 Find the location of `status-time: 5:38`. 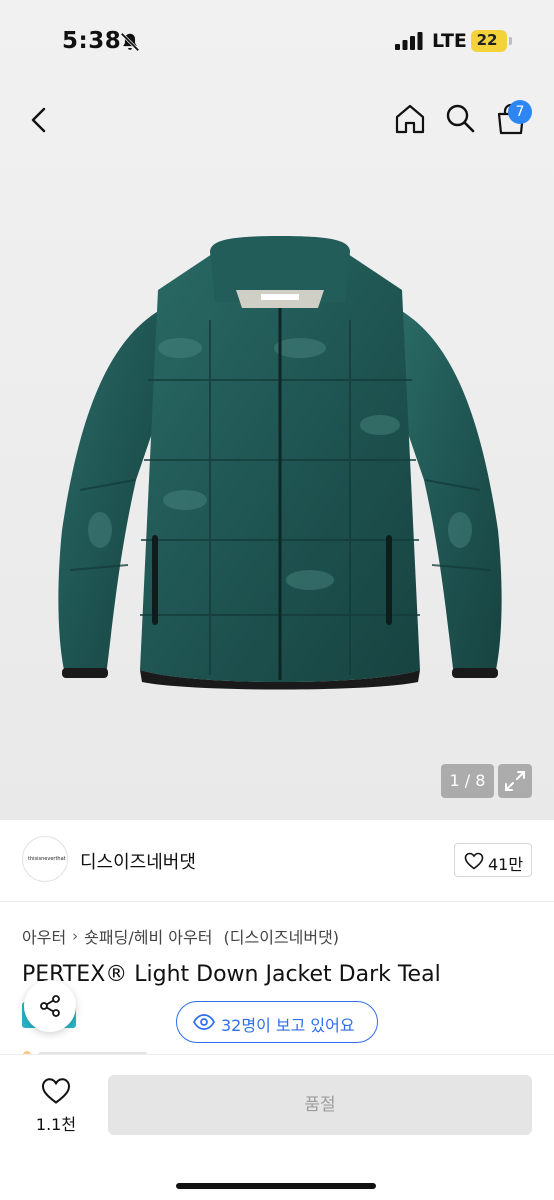

status-time: 5:38 is located at coordinates (92, 41).